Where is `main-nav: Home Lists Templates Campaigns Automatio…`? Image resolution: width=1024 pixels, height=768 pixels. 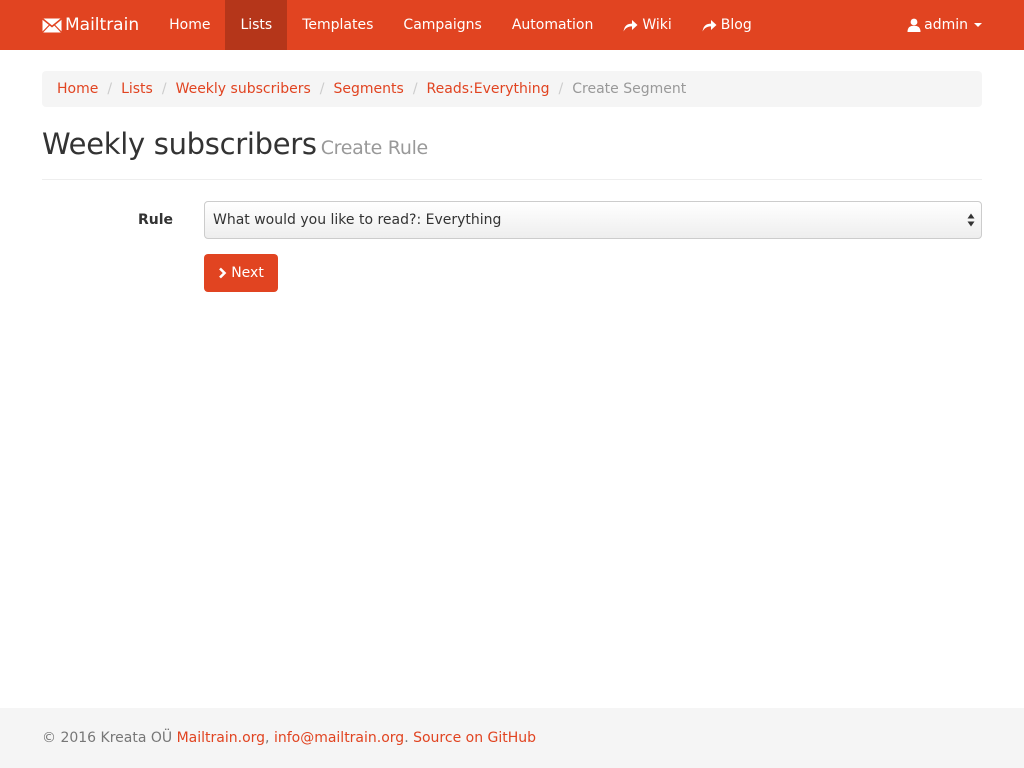
main-nav: Home Lists Templates Campaigns Automatio… is located at coordinates (460, 25).